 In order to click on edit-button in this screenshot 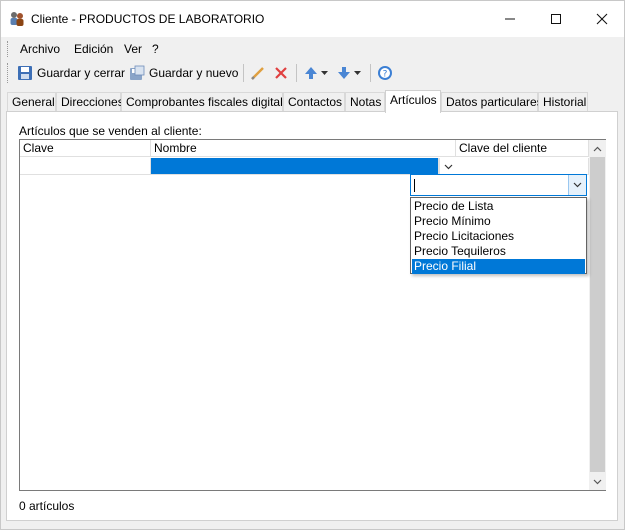, I will do `click(260, 73)`.